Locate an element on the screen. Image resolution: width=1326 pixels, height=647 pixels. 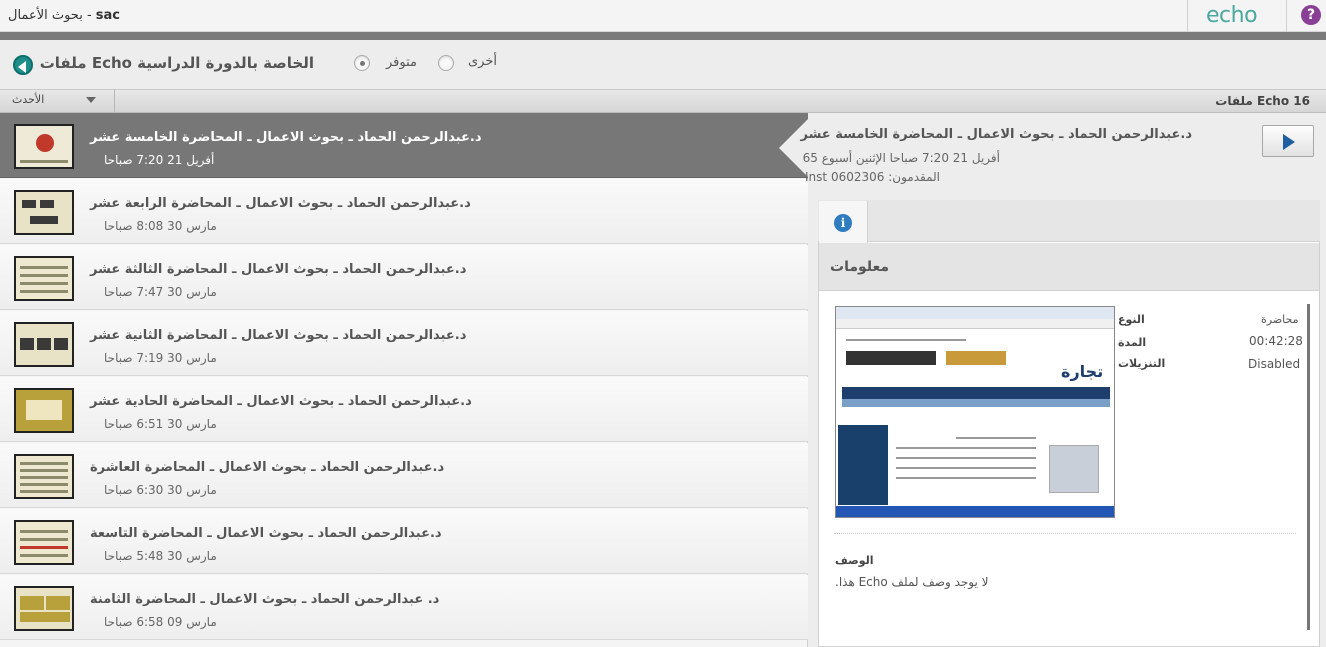
list-item-date: مارس 30 7:47 صباحا is located at coordinates (160, 292).